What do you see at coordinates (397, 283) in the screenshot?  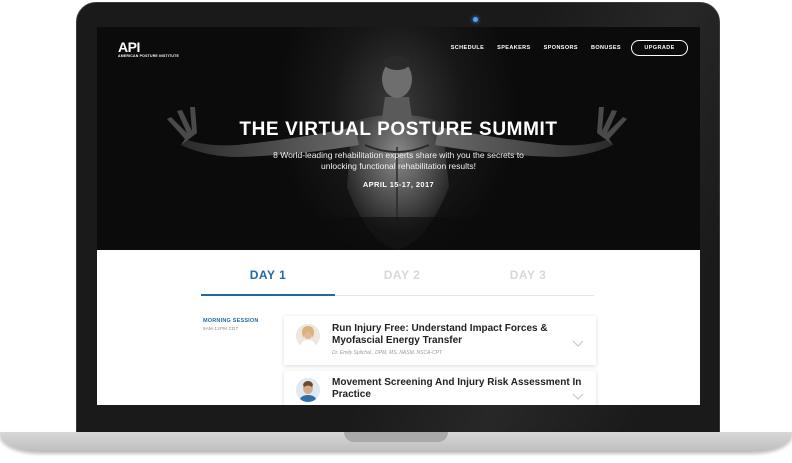 I see `day-tabs: DAY 1 DAY 2 DAY 3` at bounding box center [397, 283].